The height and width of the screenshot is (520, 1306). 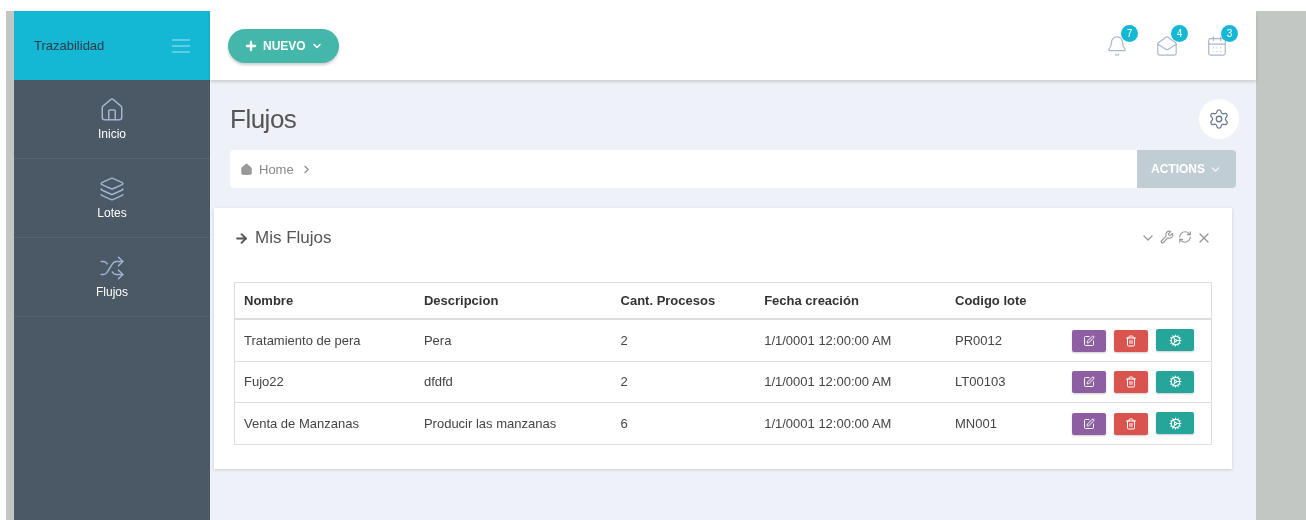 I want to click on mail-icon, so click(x=1167, y=45).